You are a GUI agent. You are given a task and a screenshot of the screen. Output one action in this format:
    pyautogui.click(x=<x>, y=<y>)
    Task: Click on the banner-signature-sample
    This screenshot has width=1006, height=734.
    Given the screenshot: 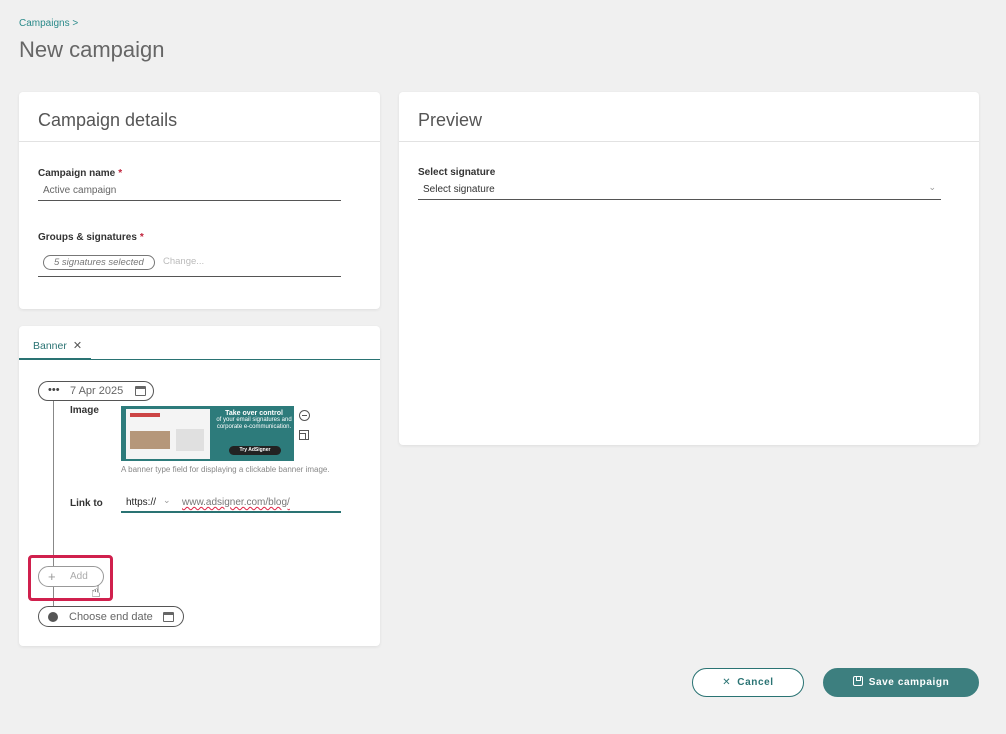 What is the action you would take?
    pyautogui.click(x=190, y=440)
    